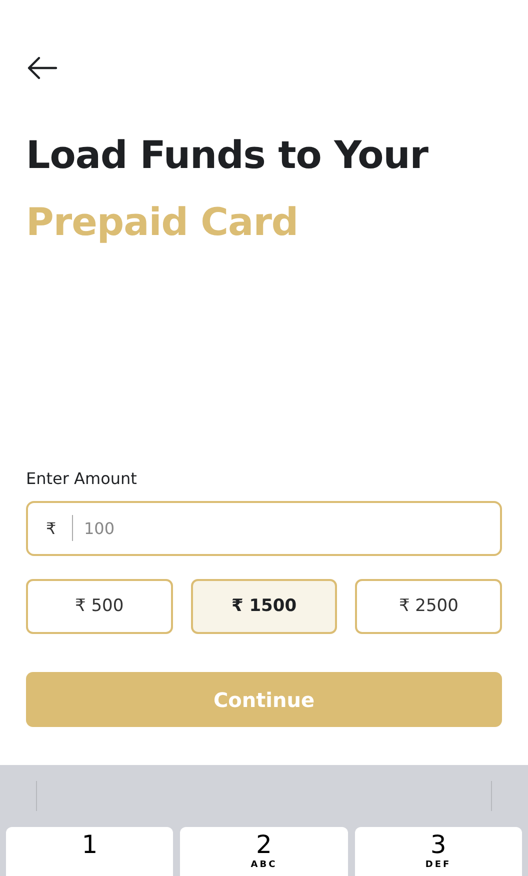  What do you see at coordinates (99, 606) in the screenshot?
I see `amount-option: ₹ 500` at bounding box center [99, 606].